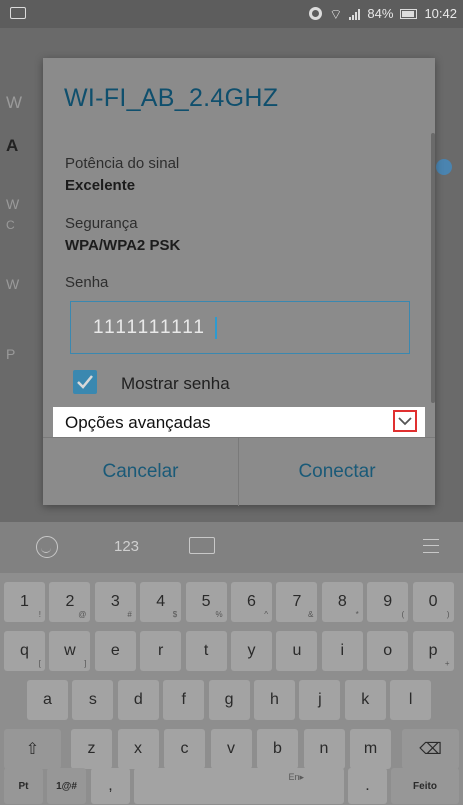 The image size is (463, 805). Describe the element at coordinates (342, 651) in the screenshot. I see `key-i: i` at that location.